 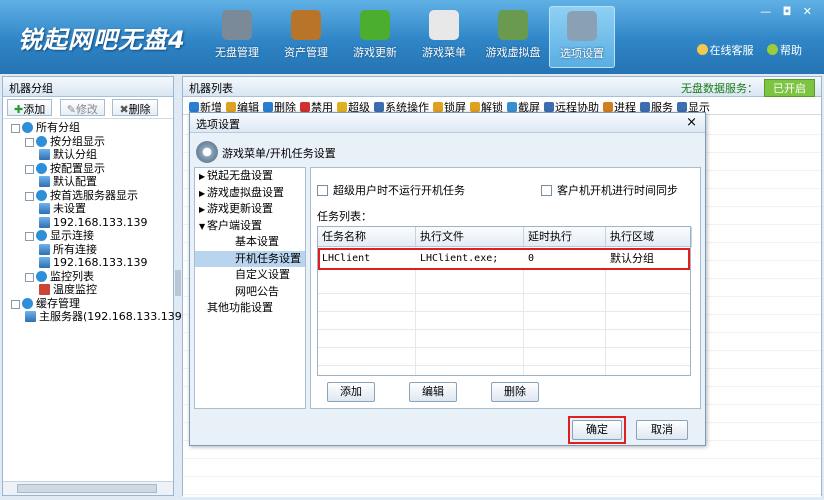 What do you see at coordinates (649, 237) in the screenshot?
I see `column-header: 执行区域` at bounding box center [649, 237].